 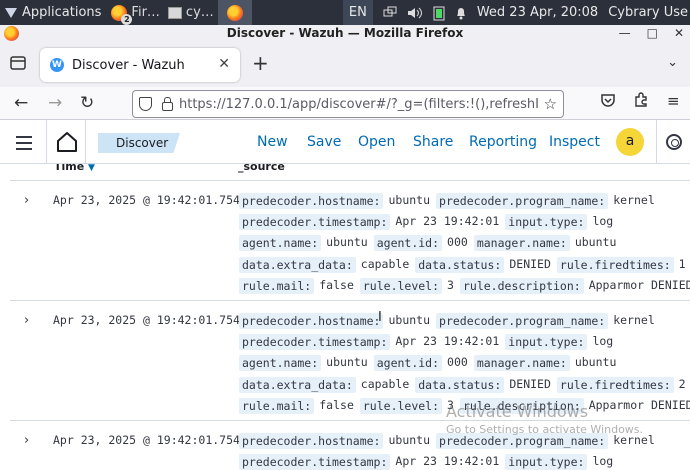 What do you see at coordinates (682, 383) in the screenshot?
I see `field-value: 2` at bounding box center [682, 383].